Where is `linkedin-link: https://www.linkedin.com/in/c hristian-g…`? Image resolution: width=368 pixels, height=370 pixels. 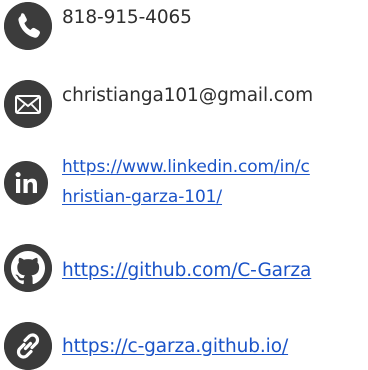 linkedin-link: https://www.linkedin.com/in/c hristian-g… is located at coordinates (212, 182).